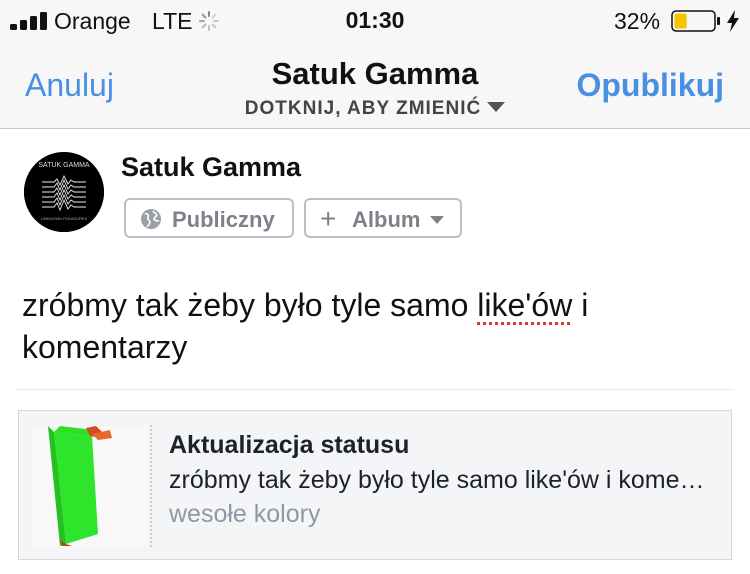 This screenshot has height=574, width=750. What do you see at coordinates (90, 486) in the screenshot?
I see `preview-thumbnail` at bounding box center [90, 486].